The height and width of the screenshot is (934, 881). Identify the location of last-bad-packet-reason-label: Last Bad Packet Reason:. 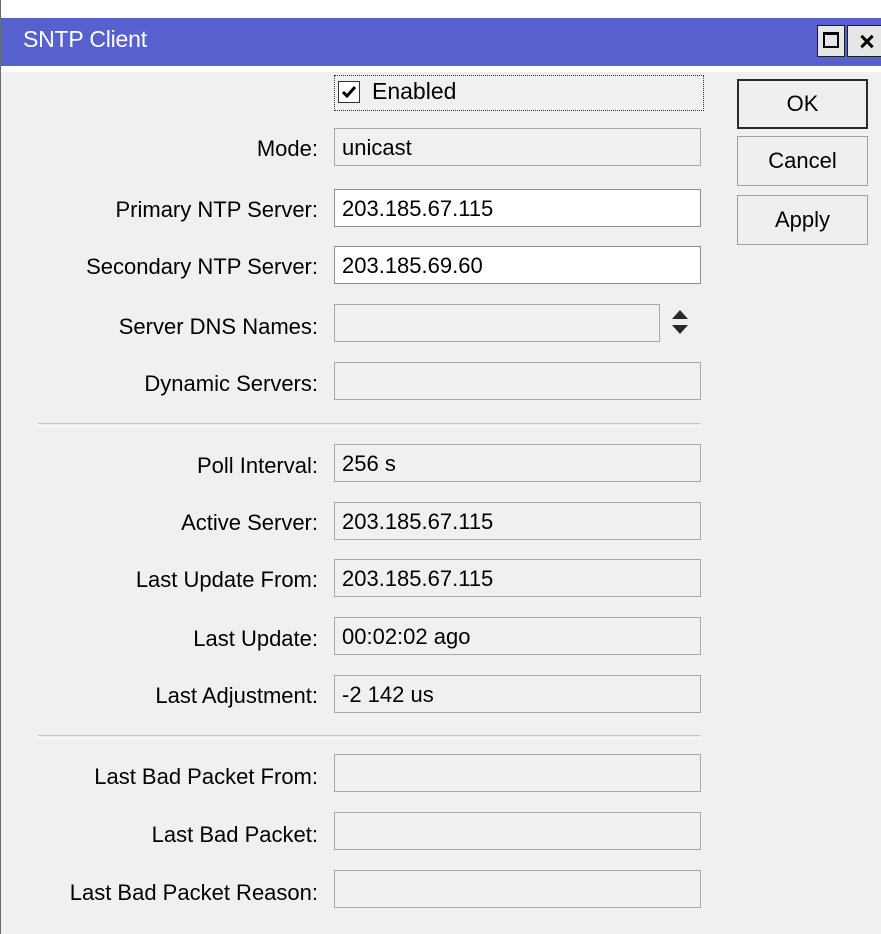
(193, 892).